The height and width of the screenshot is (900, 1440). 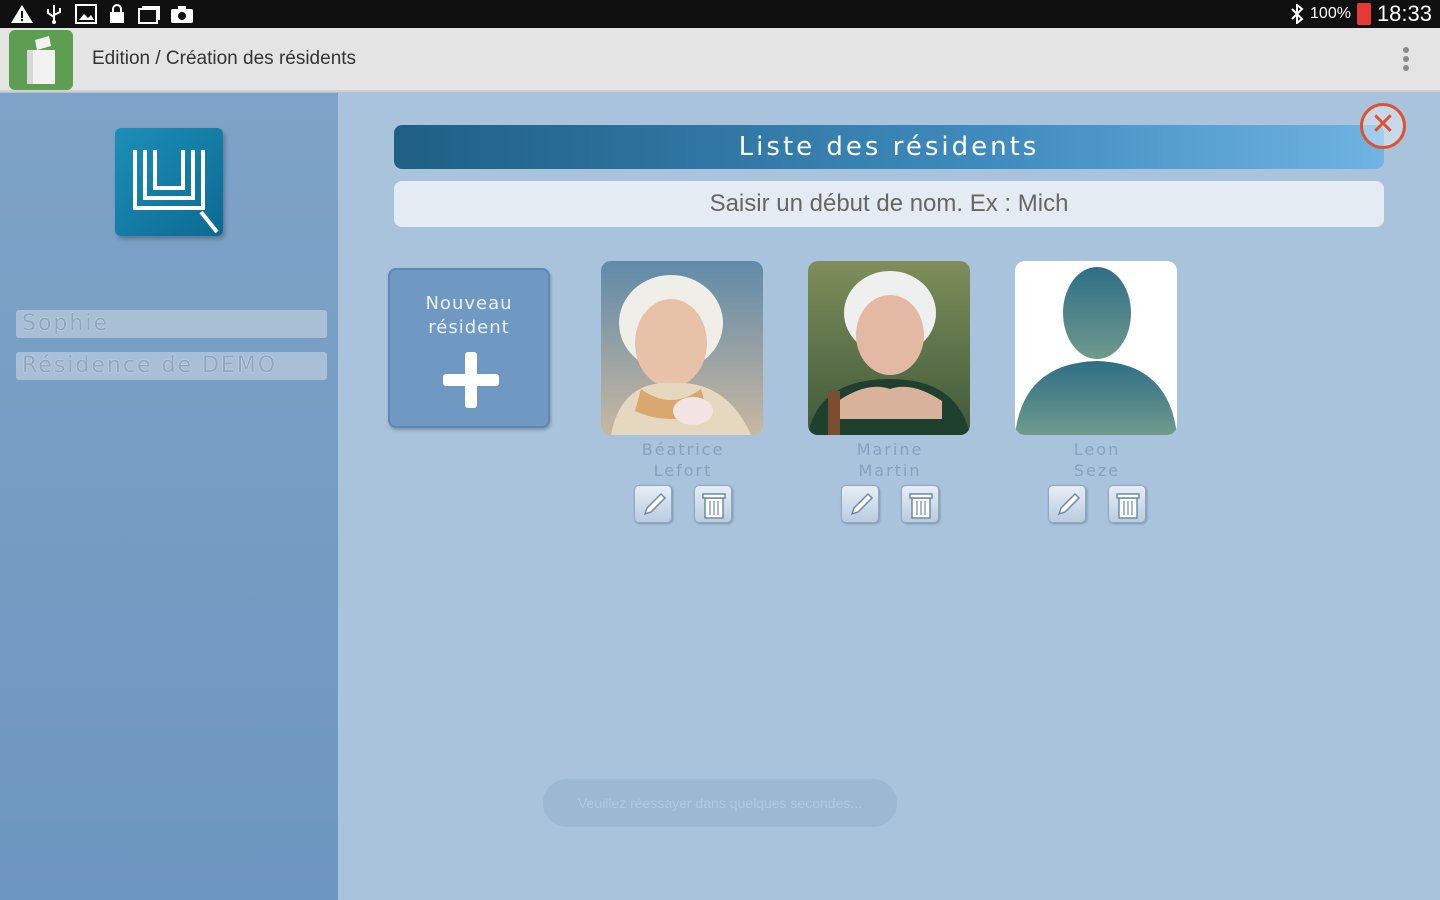 I want to click on book-icon, so click(x=41, y=60).